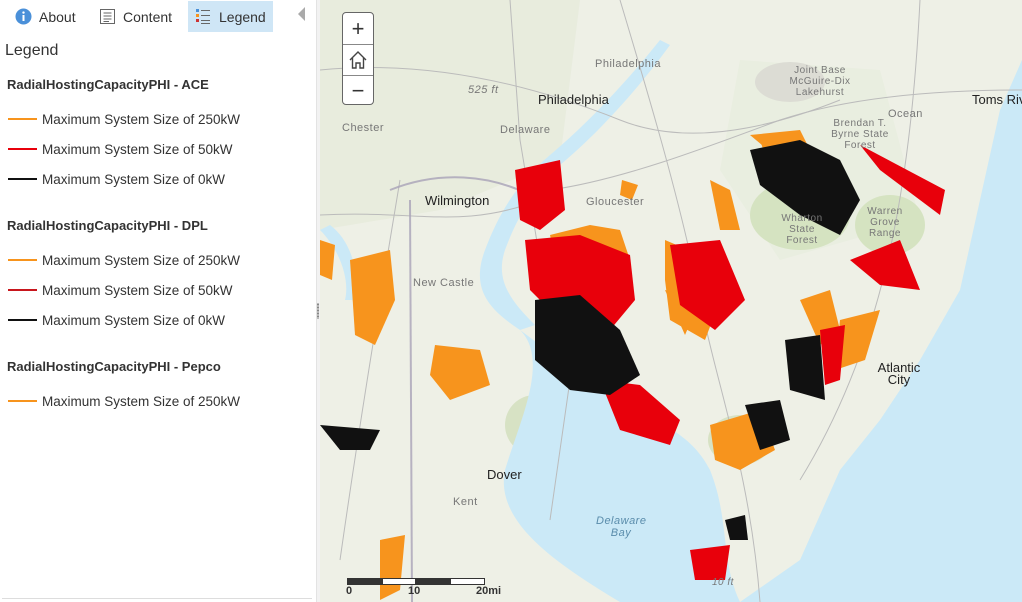 The image size is (1022, 602). I want to click on map-label-city: Wilmington, so click(457, 200).